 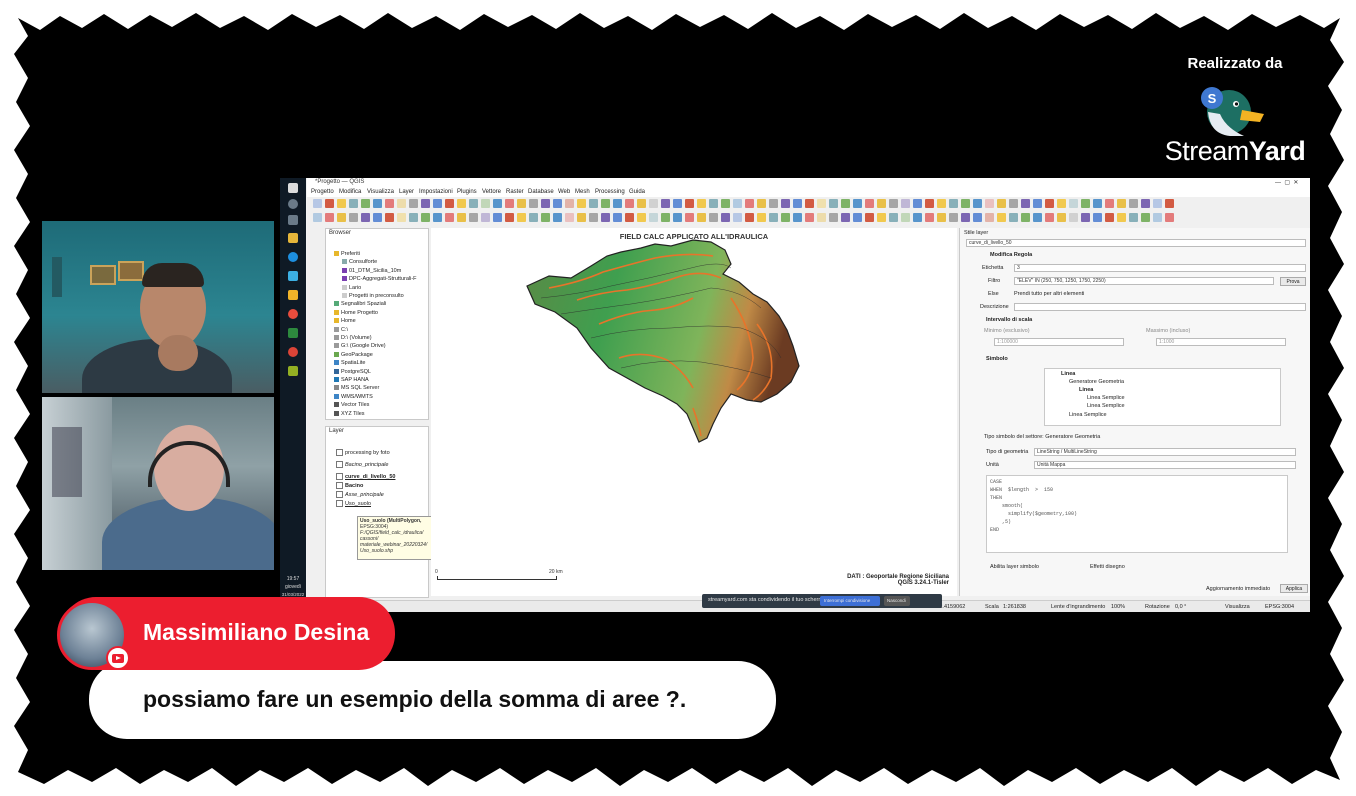 I want to click on qgis-icon, so click(x=293, y=371).